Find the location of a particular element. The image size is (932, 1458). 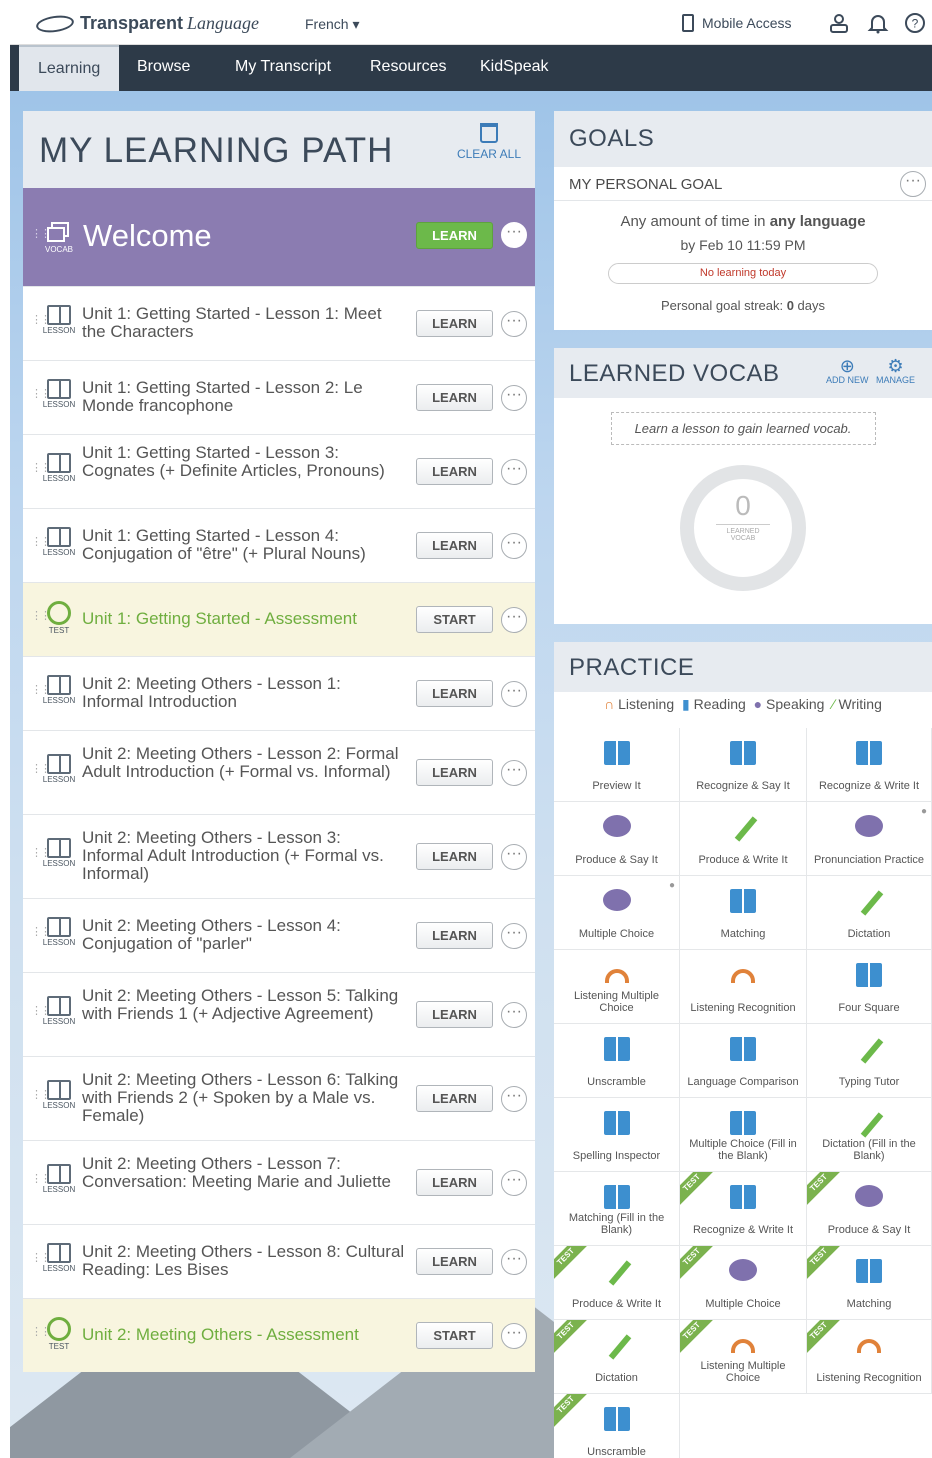

practice-activity: Matching (Fill in the Blank) is located at coordinates (617, 1209).